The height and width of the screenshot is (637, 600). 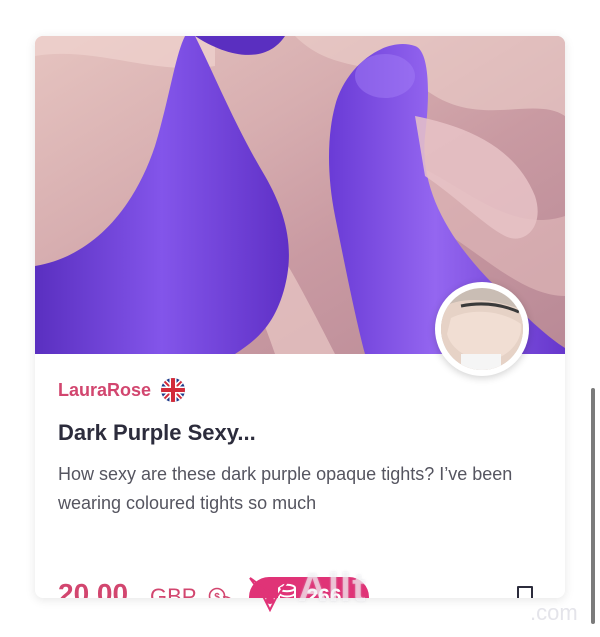 What do you see at coordinates (221, 592) in the screenshot?
I see `make-offer-icon: $` at bounding box center [221, 592].